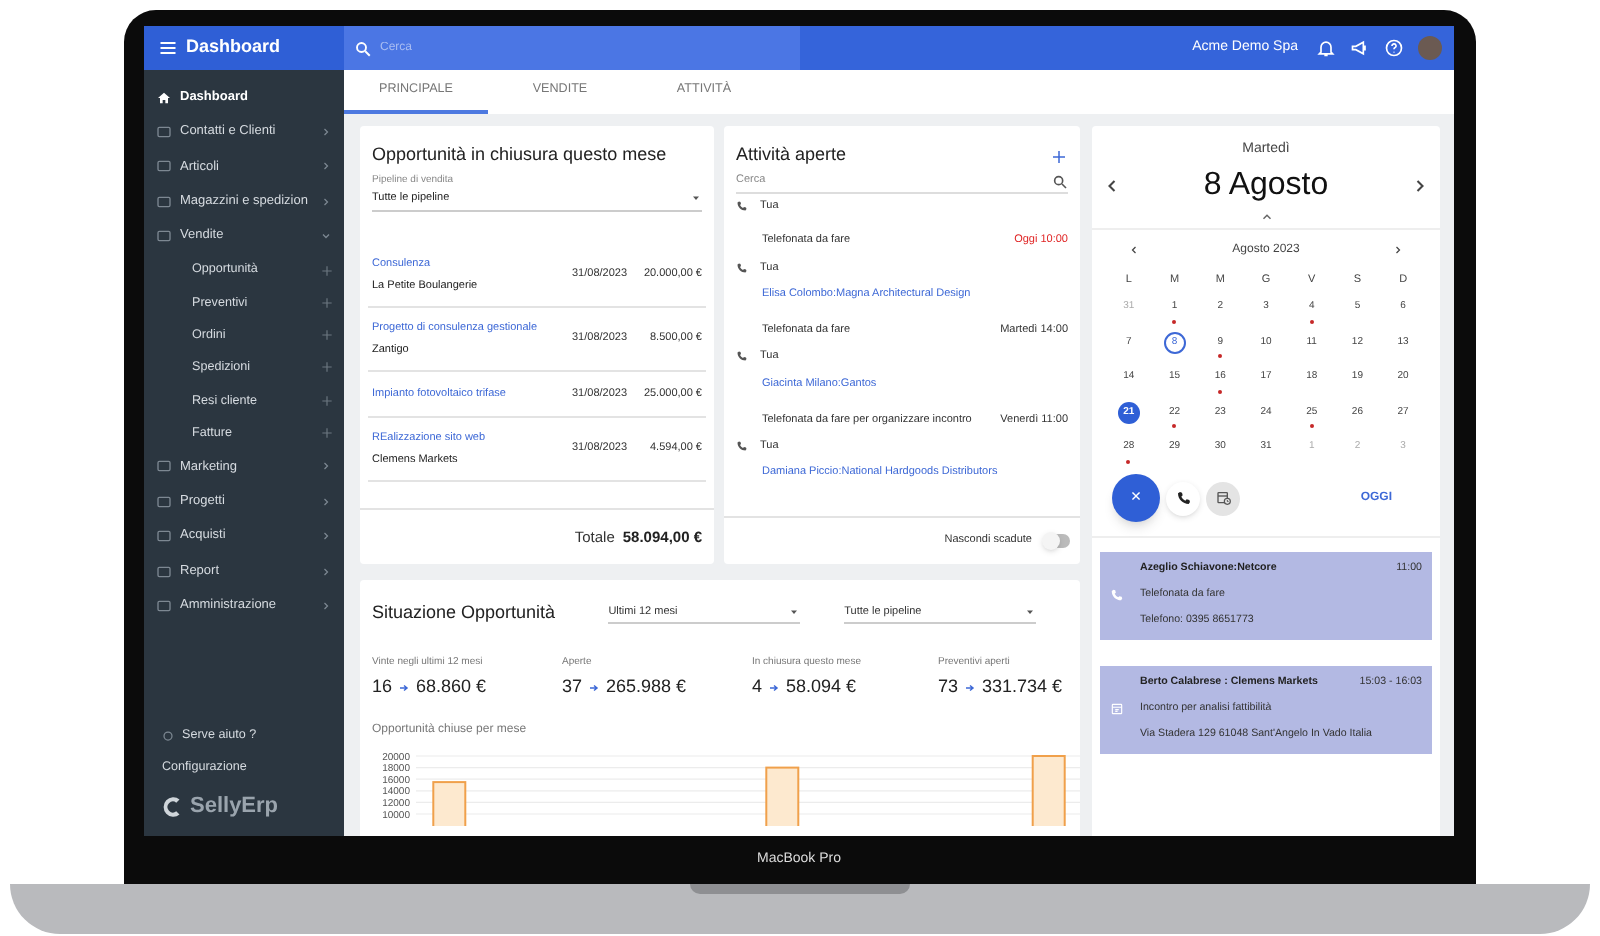 Image resolution: width=1600 pixels, height=936 pixels. I want to click on card-title: Opportunità in chiusura questo mese, so click(519, 155).